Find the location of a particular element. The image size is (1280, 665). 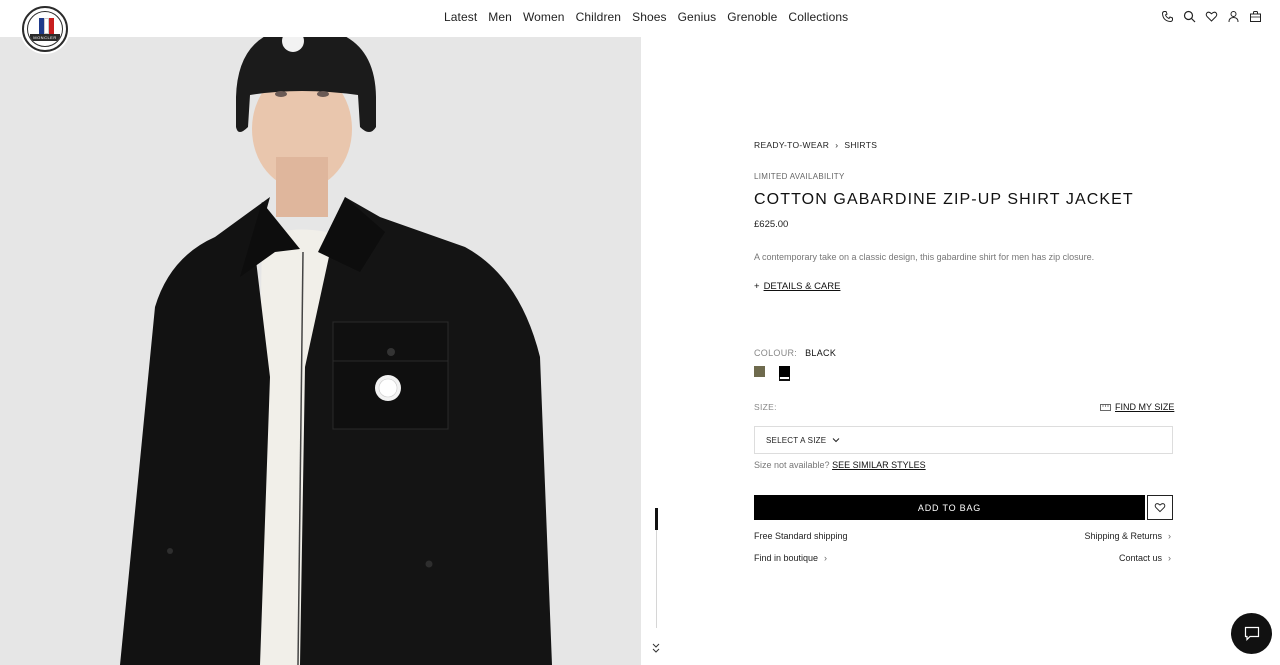

chat-icon is located at coordinates (1251, 633).